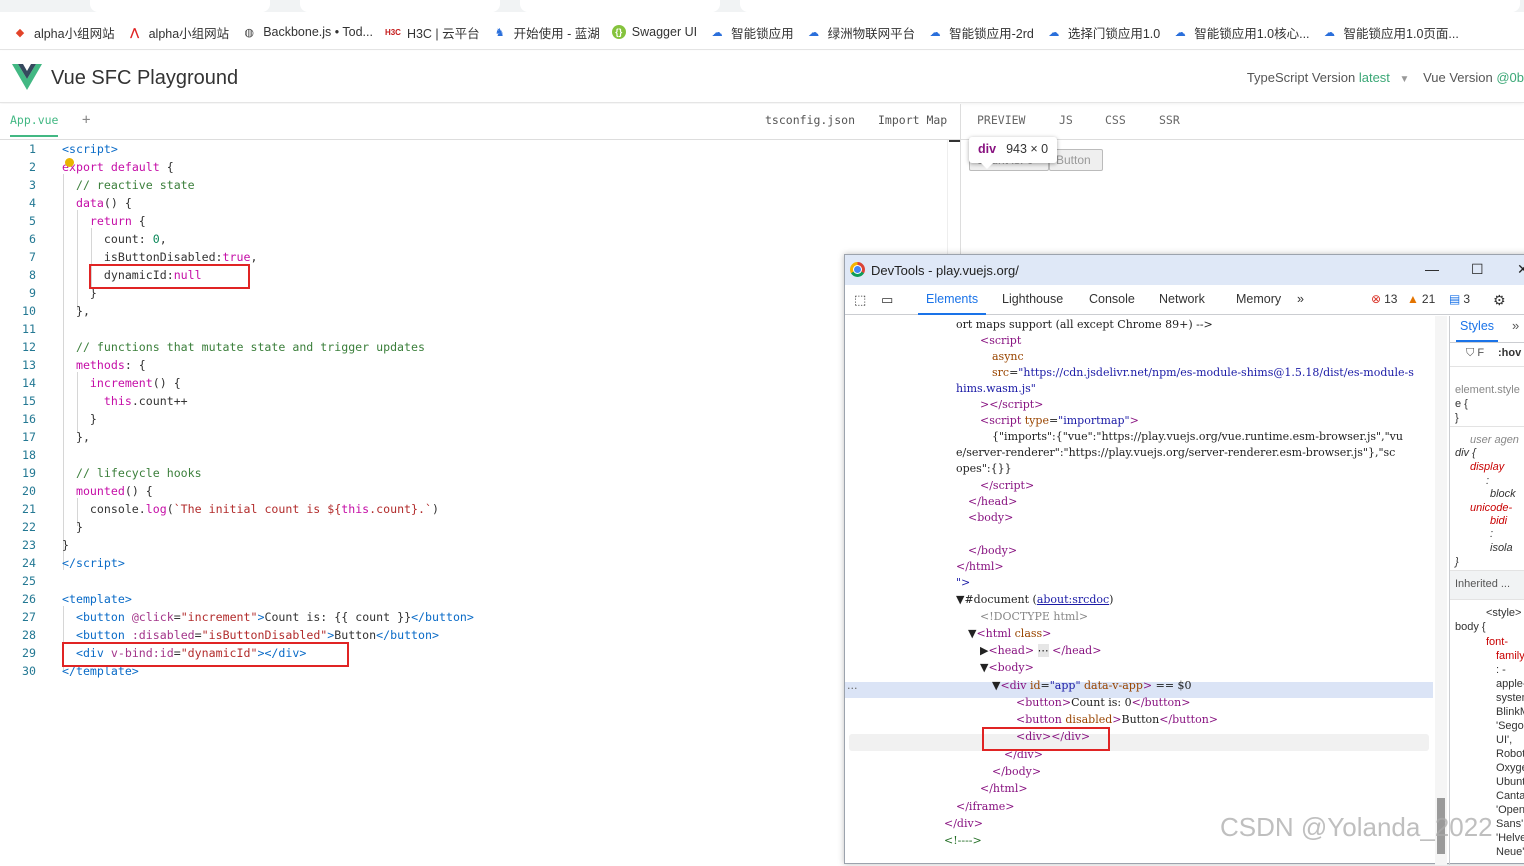 This screenshot has height=866, width=1524. What do you see at coordinates (993, 550) in the screenshot?
I see `dom-line: </body>` at bounding box center [993, 550].